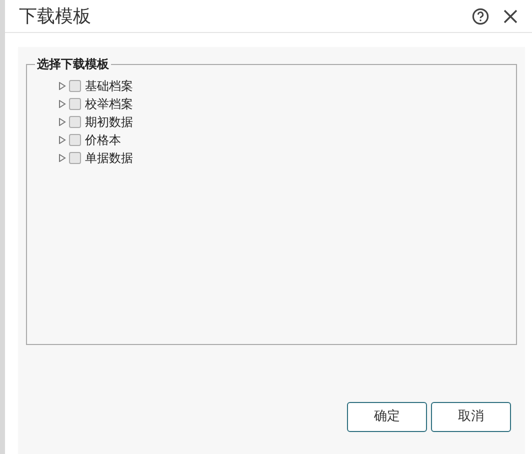  What do you see at coordinates (109, 158) in the screenshot?
I see `tree-item-label: 单据数据` at bounding box center [109, 158].